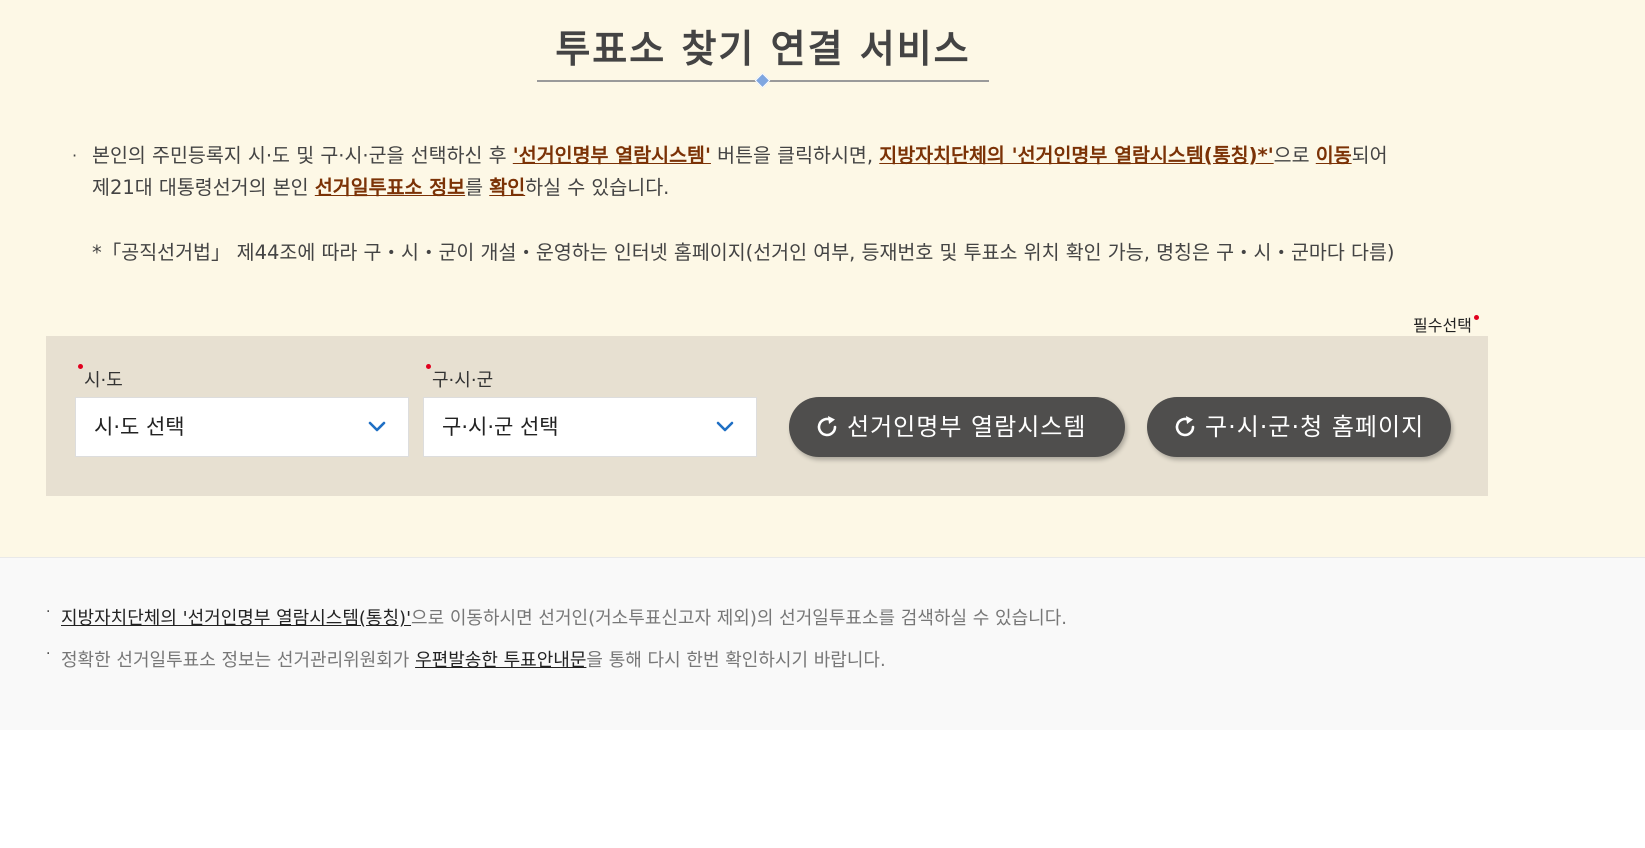 The height and width of the screenshot is (848, 1645). I want to click on sigungu-label: 구·시·군, so click(460, 378).